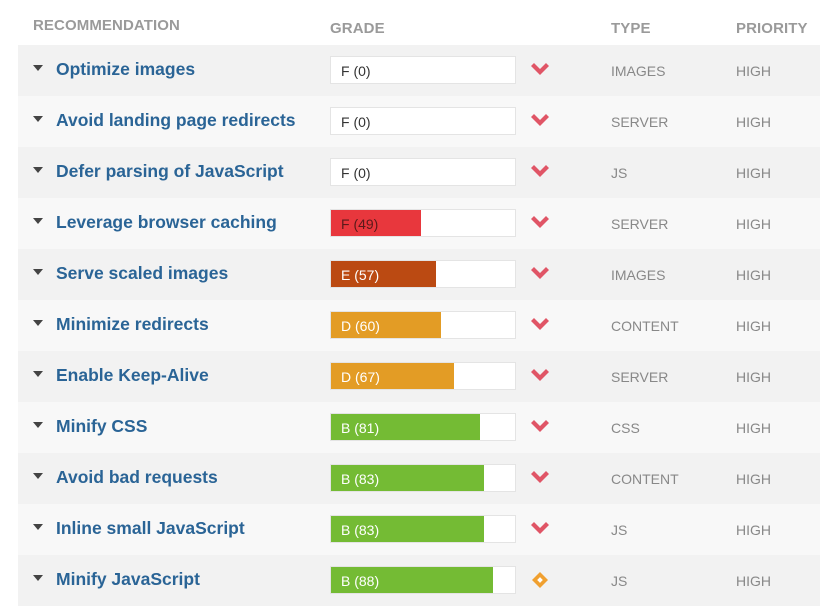  Describe the element at coordinates (423, 427) in the screenshot. I see `grade-bar: B (81)` at that location.